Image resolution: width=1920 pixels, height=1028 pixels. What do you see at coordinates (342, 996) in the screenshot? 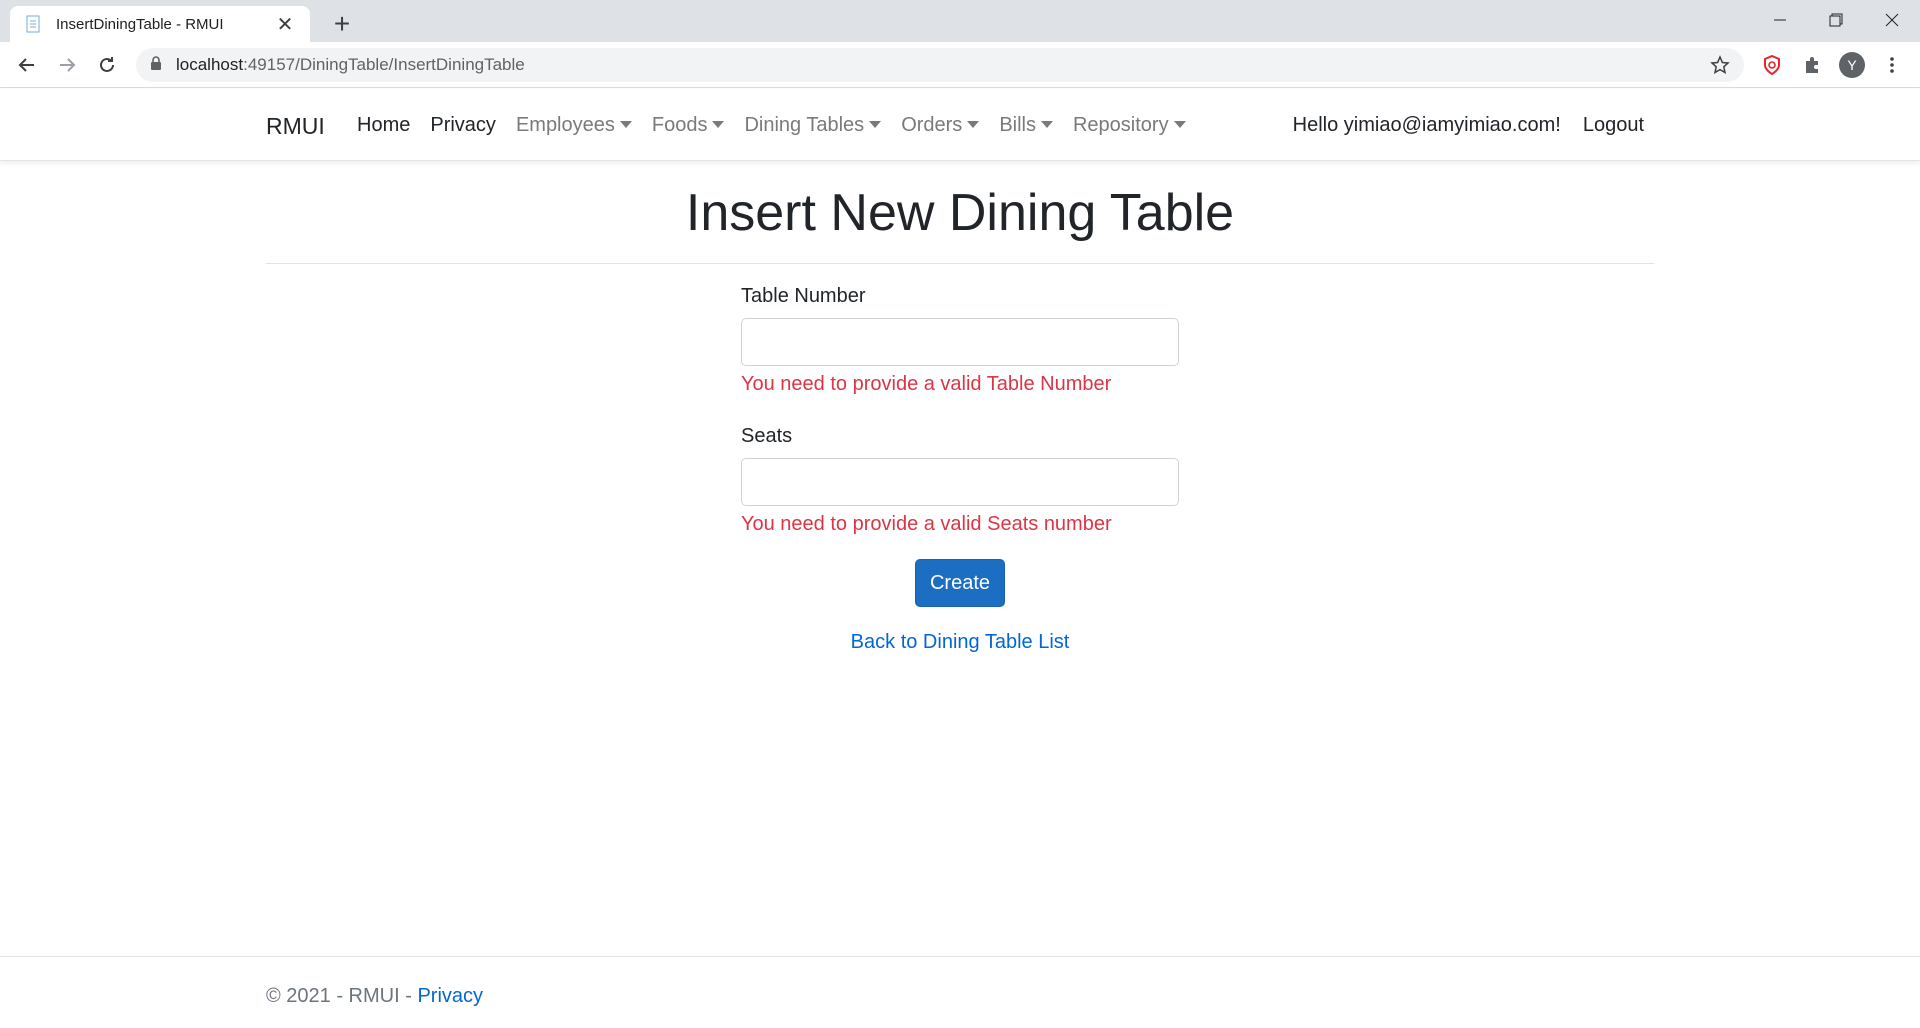
I see `footer-copyright: © 2021 - RMUI -` at bounding box center [342, 996].